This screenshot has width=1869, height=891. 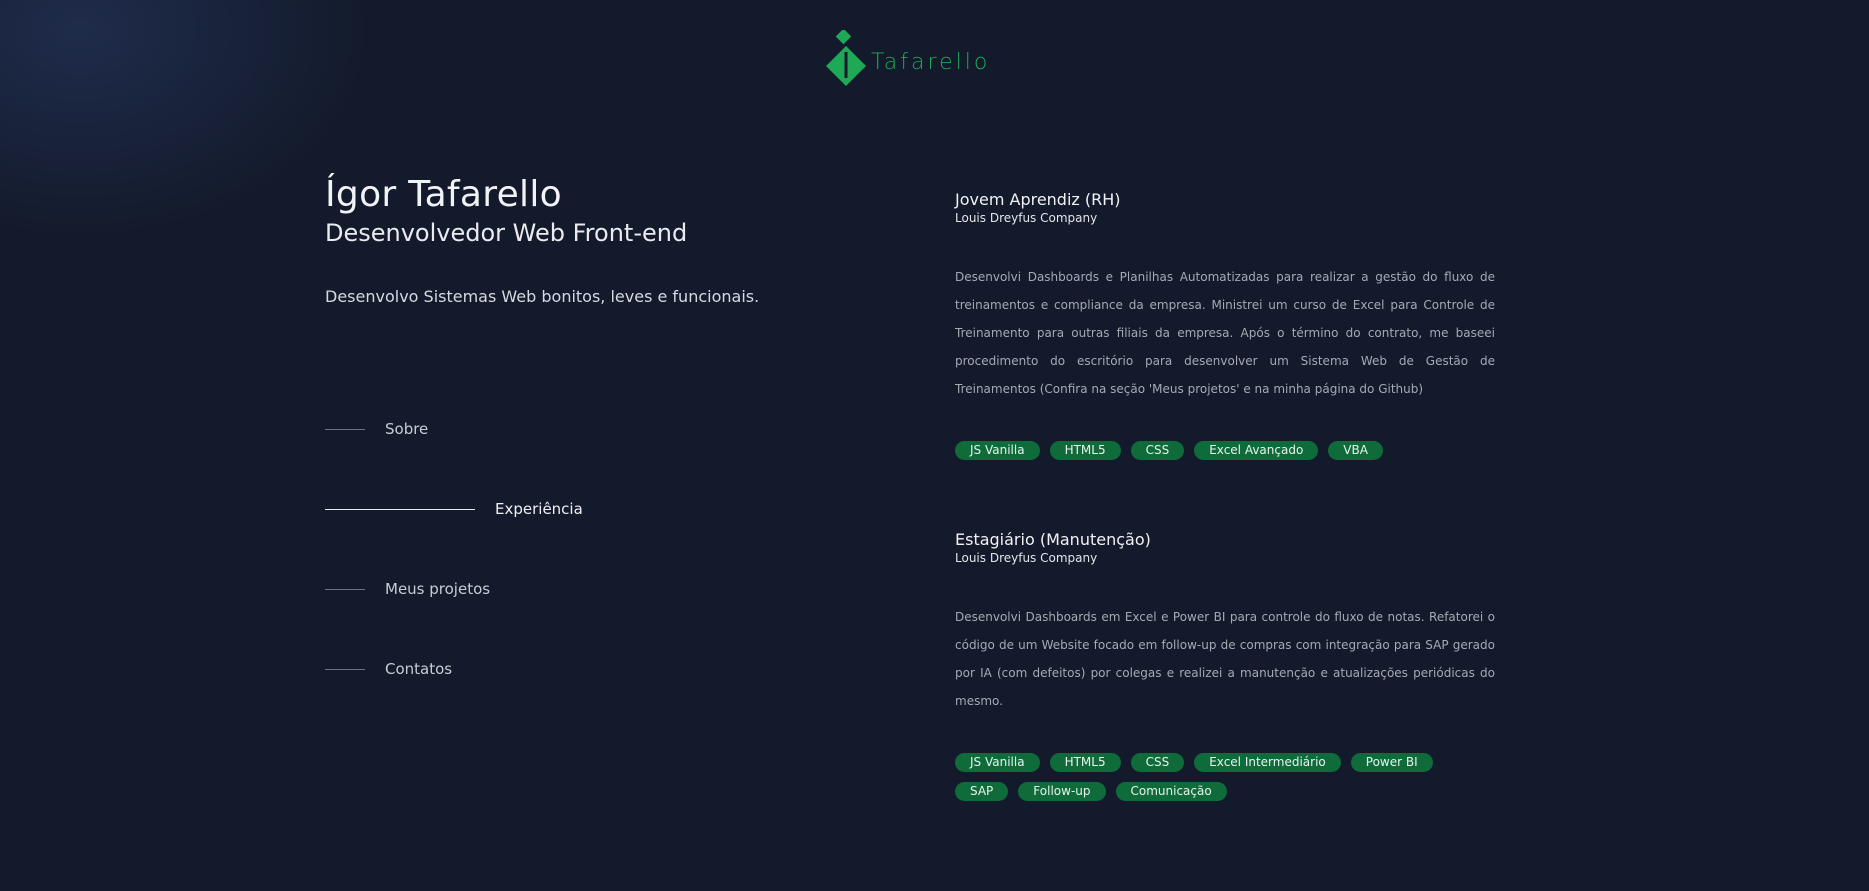 What do you see at coordinates (1391, 762) in the screenshot?
I see `tech-tag: Power BI` at bounding box center [1391, 762].